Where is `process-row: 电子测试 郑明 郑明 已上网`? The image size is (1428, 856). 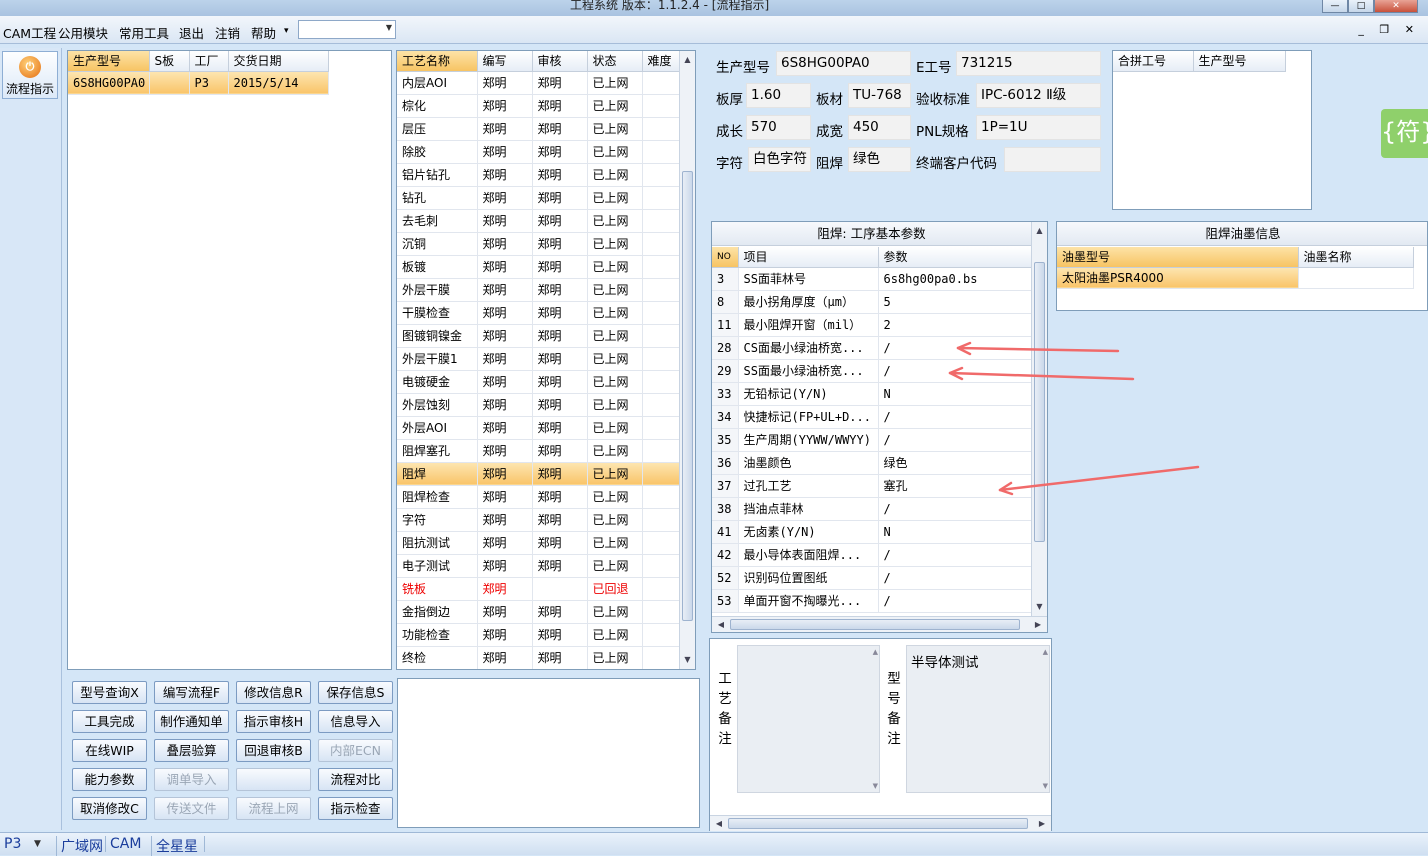 process-row: 电子测试 郑明 郑明 已上网 is located at coordinates (538, 566).